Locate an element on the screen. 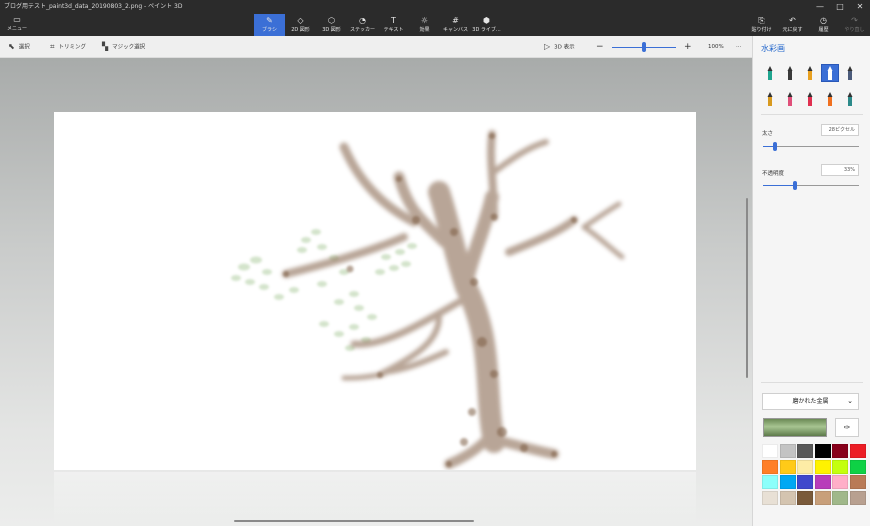  size-slider is located at coordinates (811, 146).